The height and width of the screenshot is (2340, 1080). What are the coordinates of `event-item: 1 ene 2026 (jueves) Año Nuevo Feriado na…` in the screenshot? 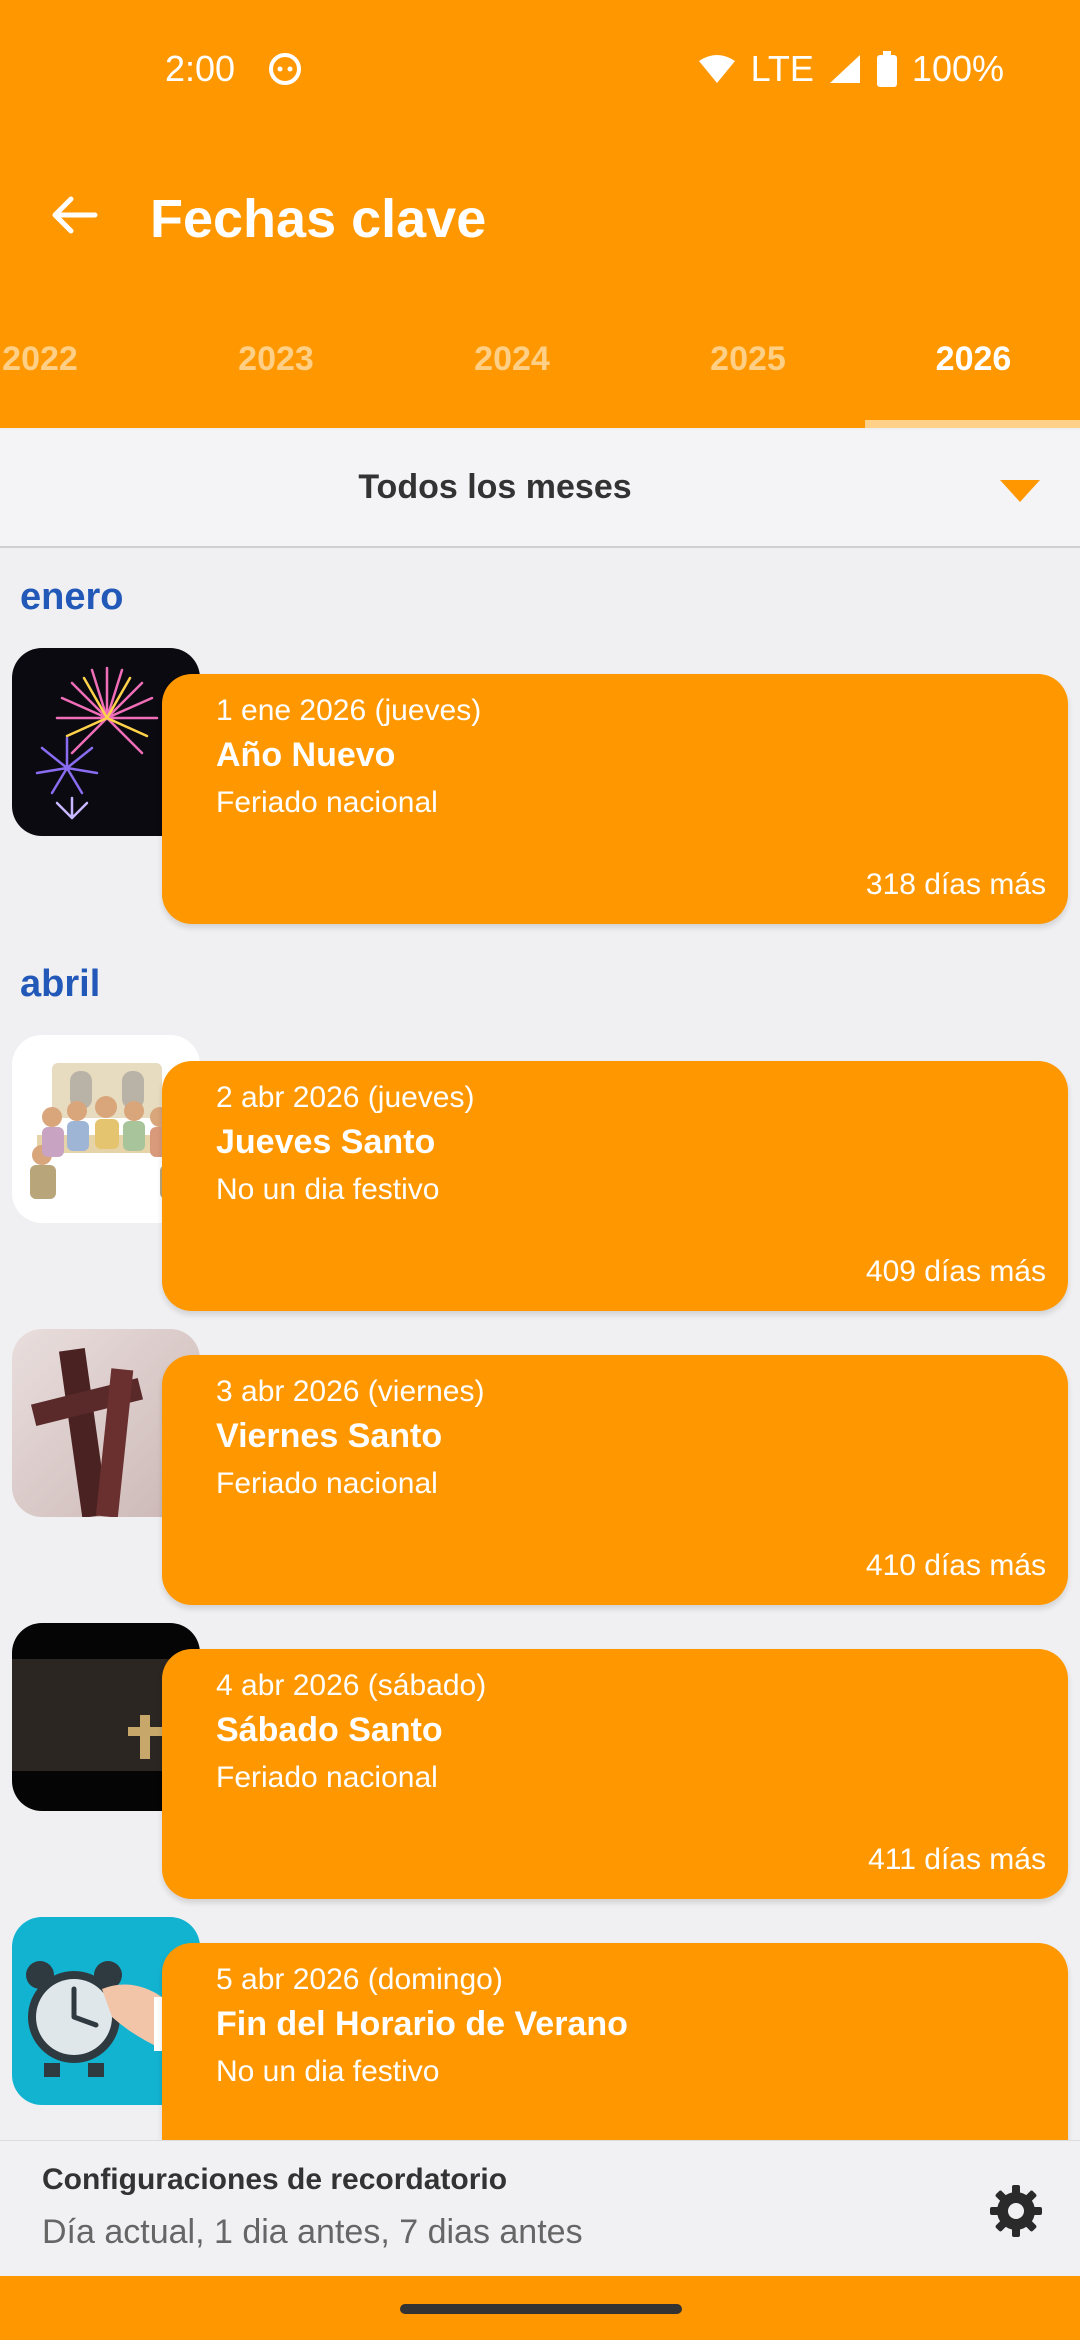 It's located at (540, 786).